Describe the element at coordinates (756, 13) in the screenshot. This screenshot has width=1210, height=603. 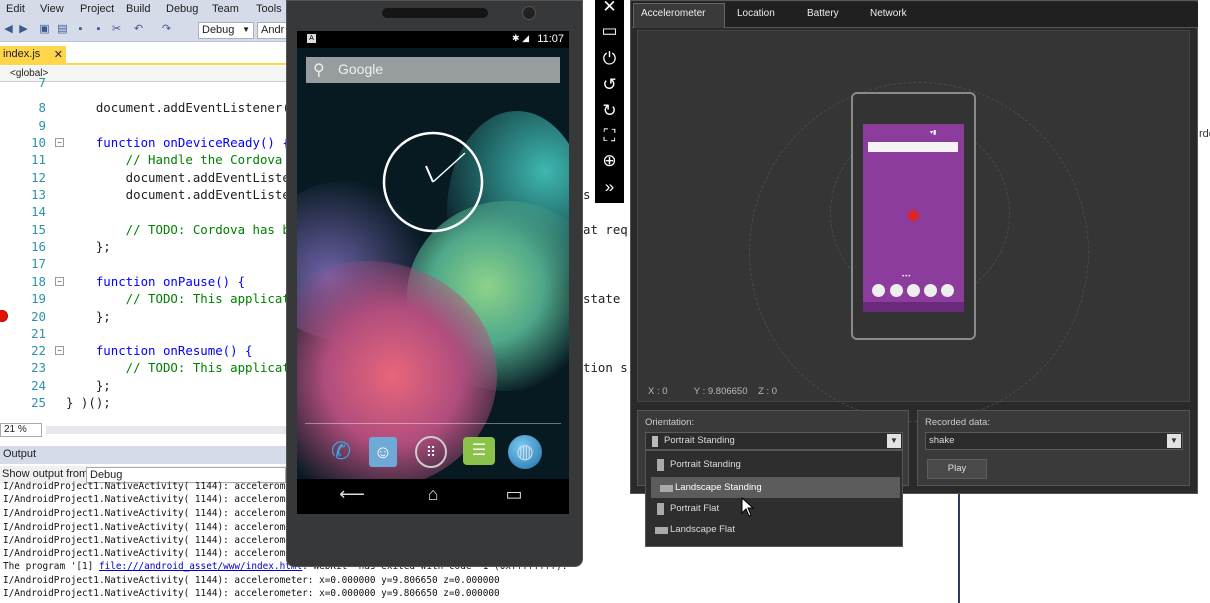
I see `tab-location: Location` at that location.